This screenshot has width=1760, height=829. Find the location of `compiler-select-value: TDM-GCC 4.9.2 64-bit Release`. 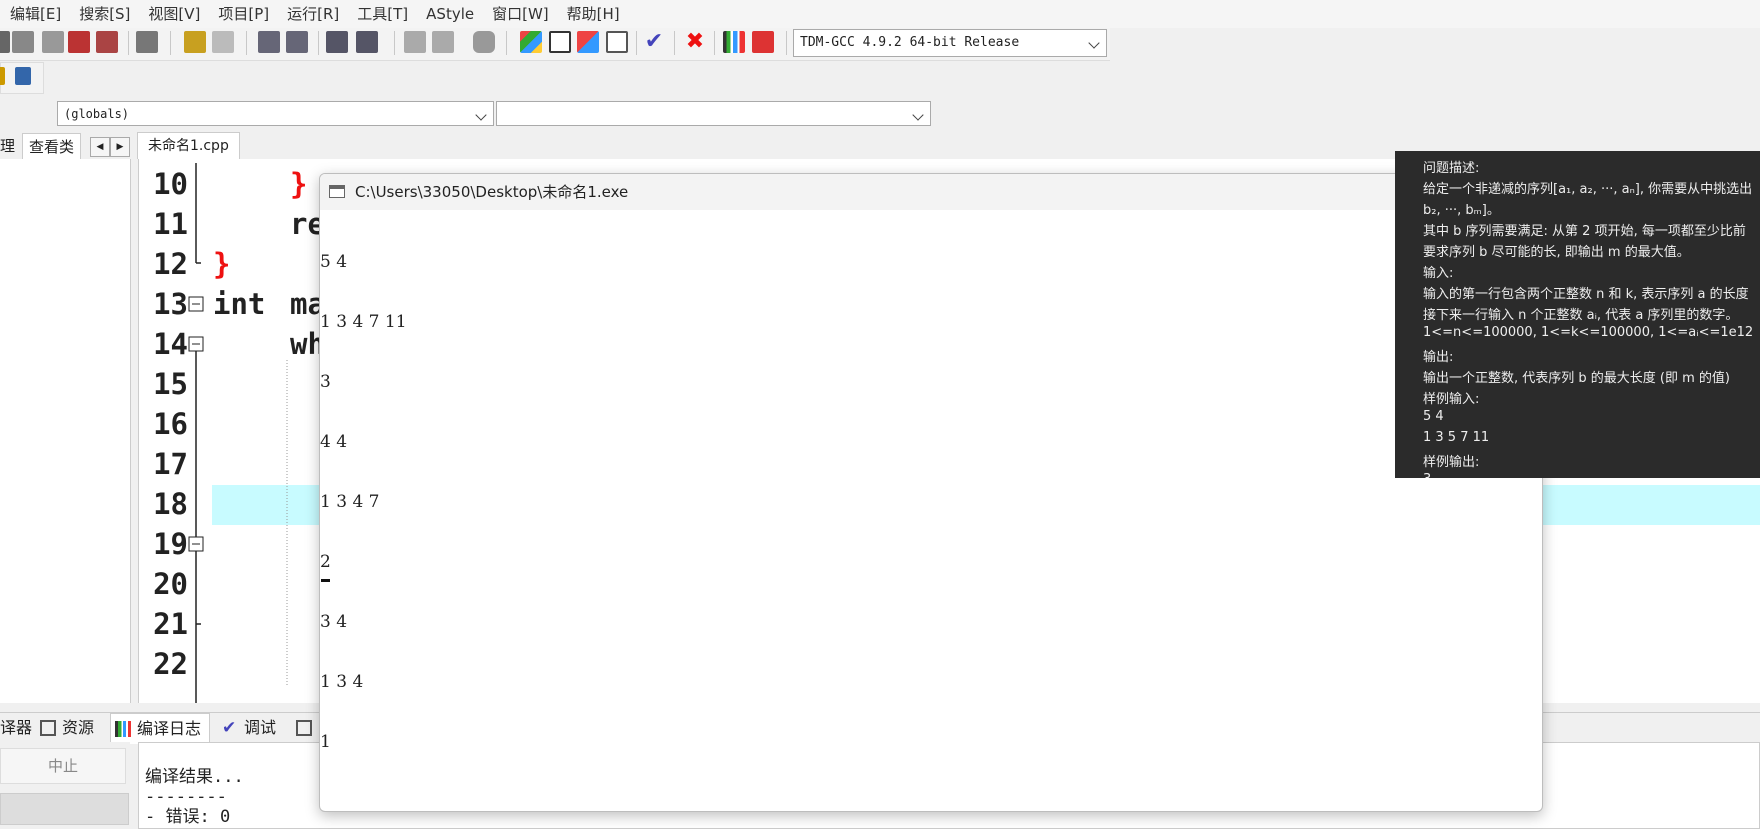

compiler-select-value: TDM-GCC 4.9.2 64-bit Release is located at coordinates (910, 42).